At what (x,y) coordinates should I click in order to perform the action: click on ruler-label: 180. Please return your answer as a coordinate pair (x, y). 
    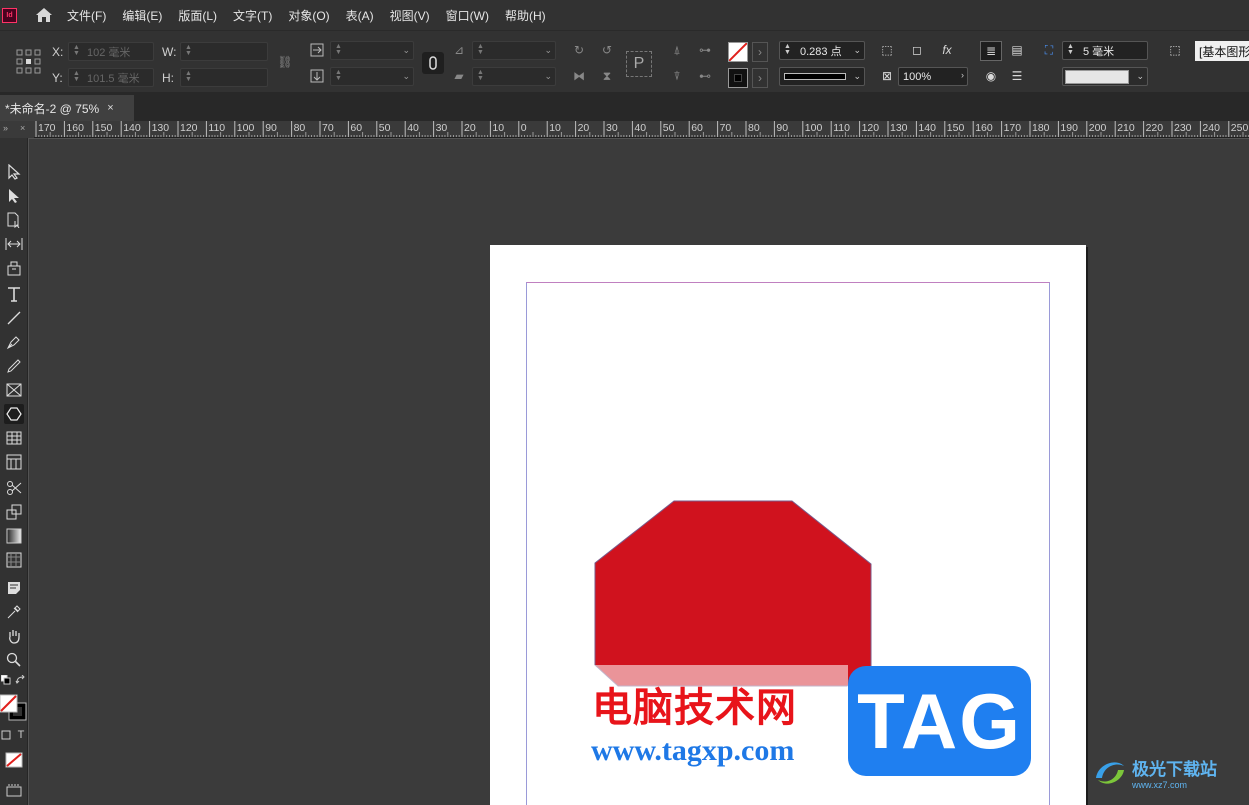
    Looking at the image, I should click on (1041, 128).